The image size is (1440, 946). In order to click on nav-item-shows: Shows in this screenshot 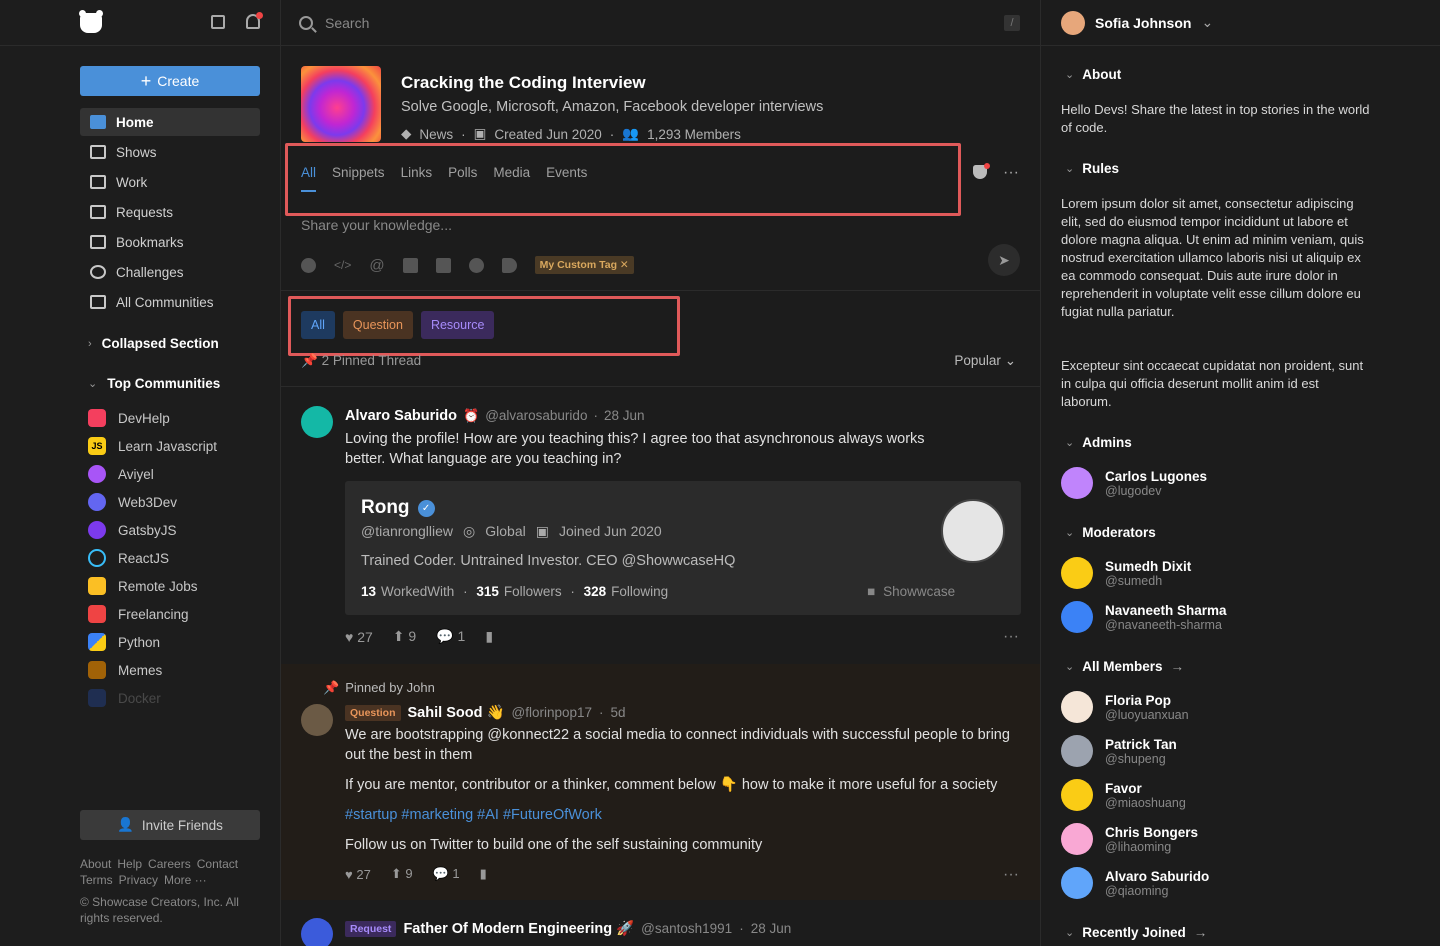, I will do `click(170, 152)`.